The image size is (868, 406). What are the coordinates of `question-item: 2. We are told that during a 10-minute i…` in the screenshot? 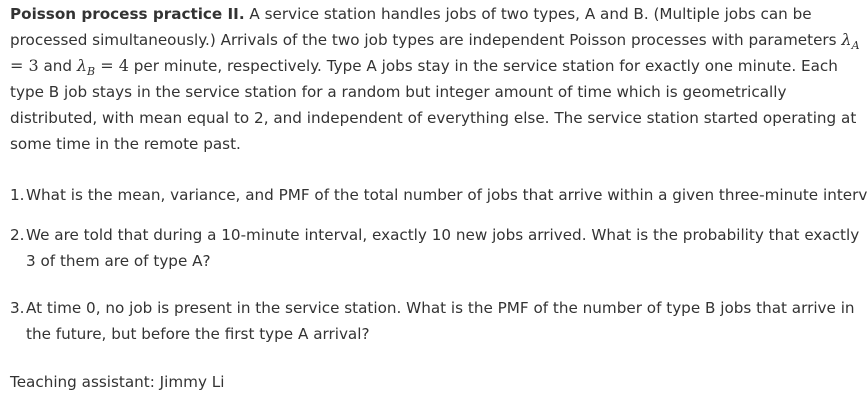 It's located at (438, 248).